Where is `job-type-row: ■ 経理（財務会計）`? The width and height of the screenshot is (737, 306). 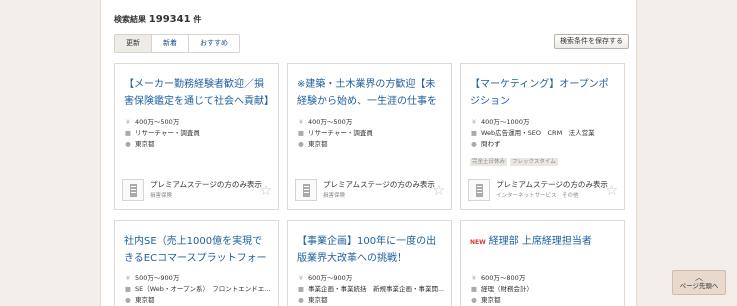
job-type-row: ■ 経理（財務会計） is located at coordinates (545, 289).